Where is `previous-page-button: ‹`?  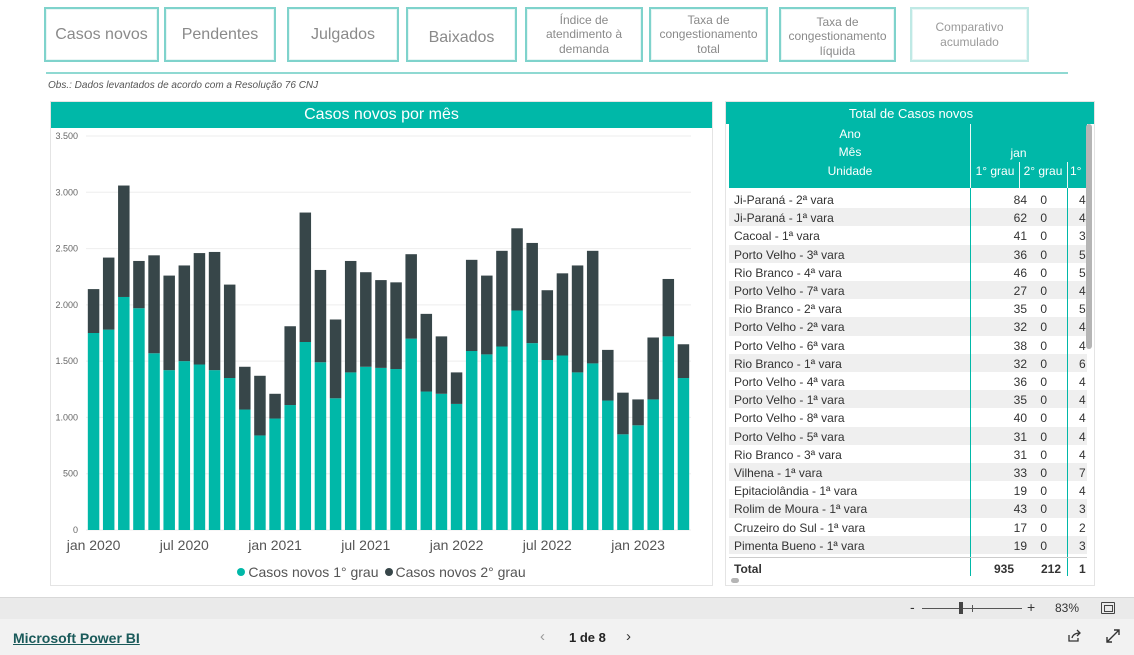
previous-page-button: ‹ is located at coordinates (542, 636).